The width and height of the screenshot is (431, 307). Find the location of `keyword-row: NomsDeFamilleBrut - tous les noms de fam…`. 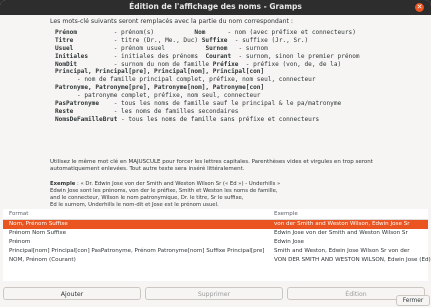

keyword-row: NomsDeFamilleBrut - tous les noms de fam… is located at coordinates (187, 119).